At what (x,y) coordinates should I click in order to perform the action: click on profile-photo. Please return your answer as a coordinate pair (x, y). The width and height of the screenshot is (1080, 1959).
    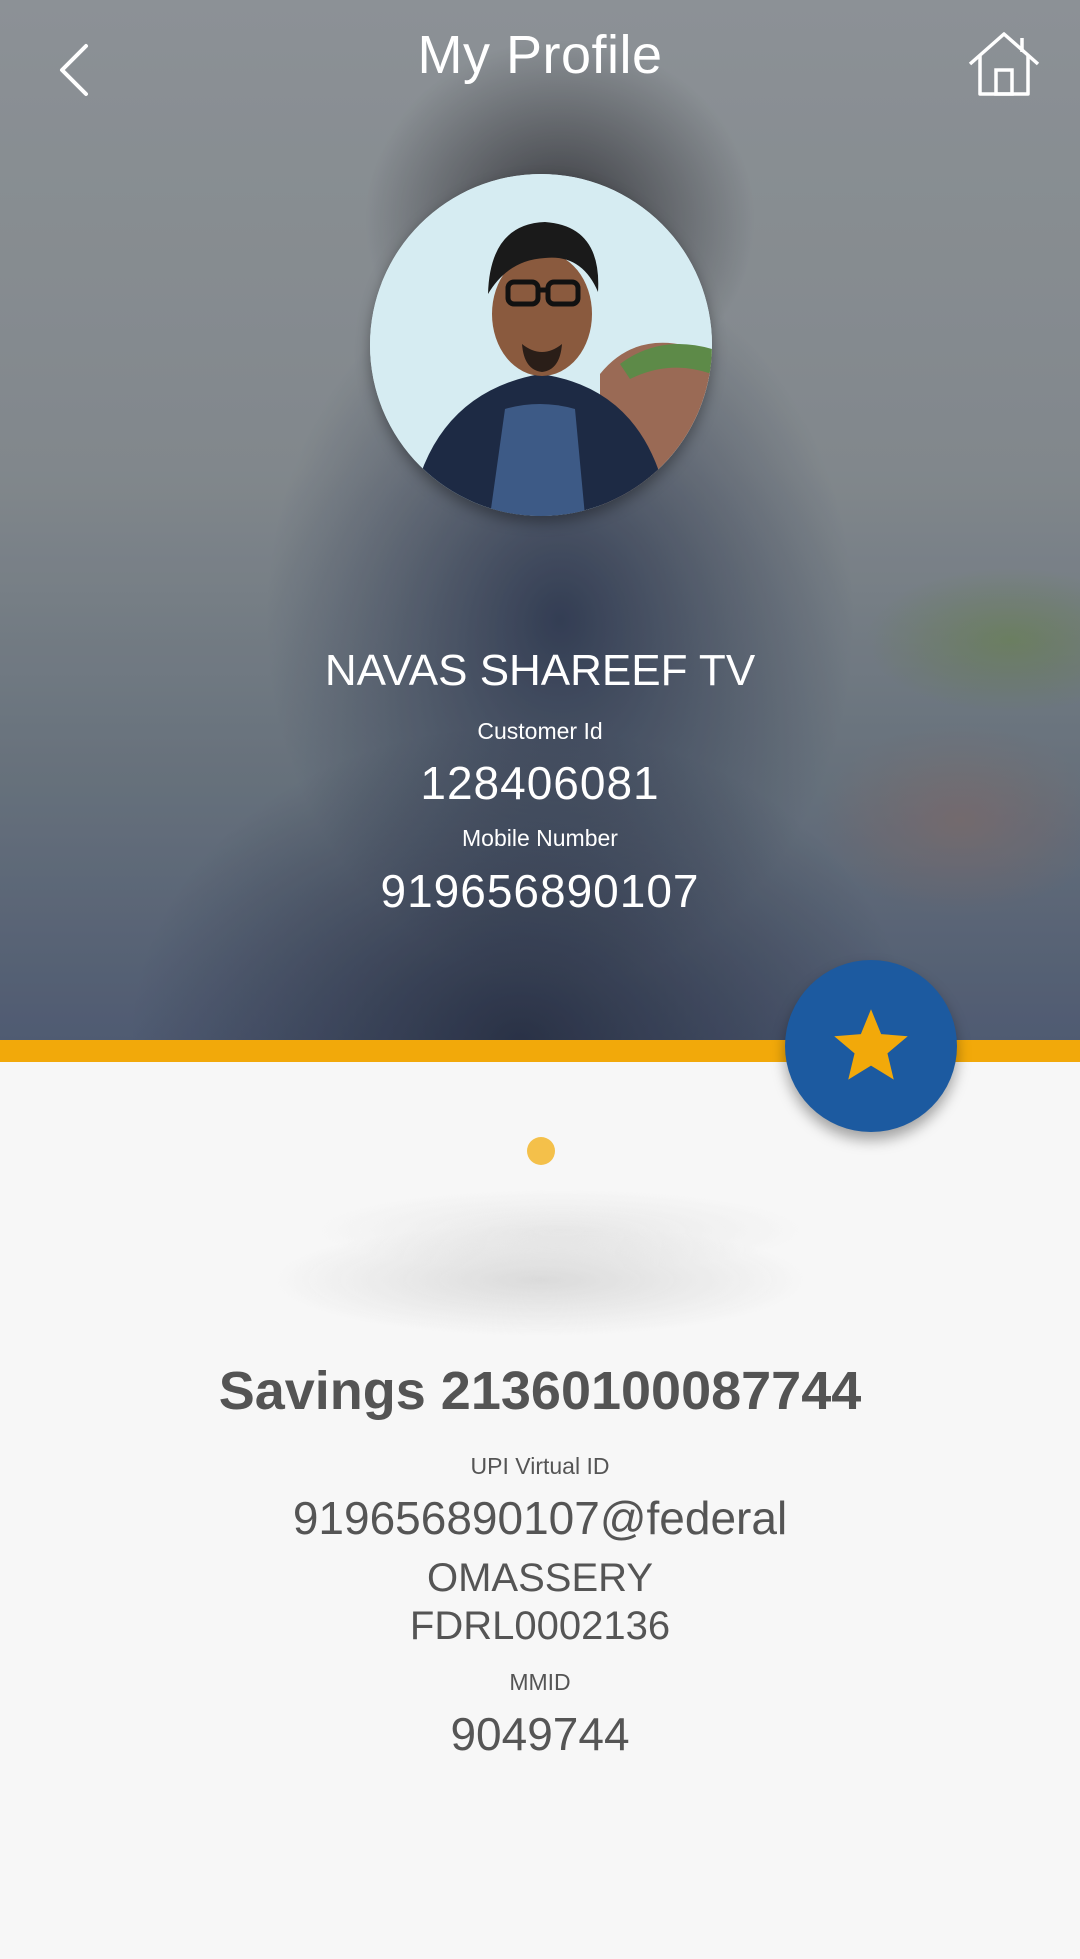
    Looking at the image, I should click on (541, 345).